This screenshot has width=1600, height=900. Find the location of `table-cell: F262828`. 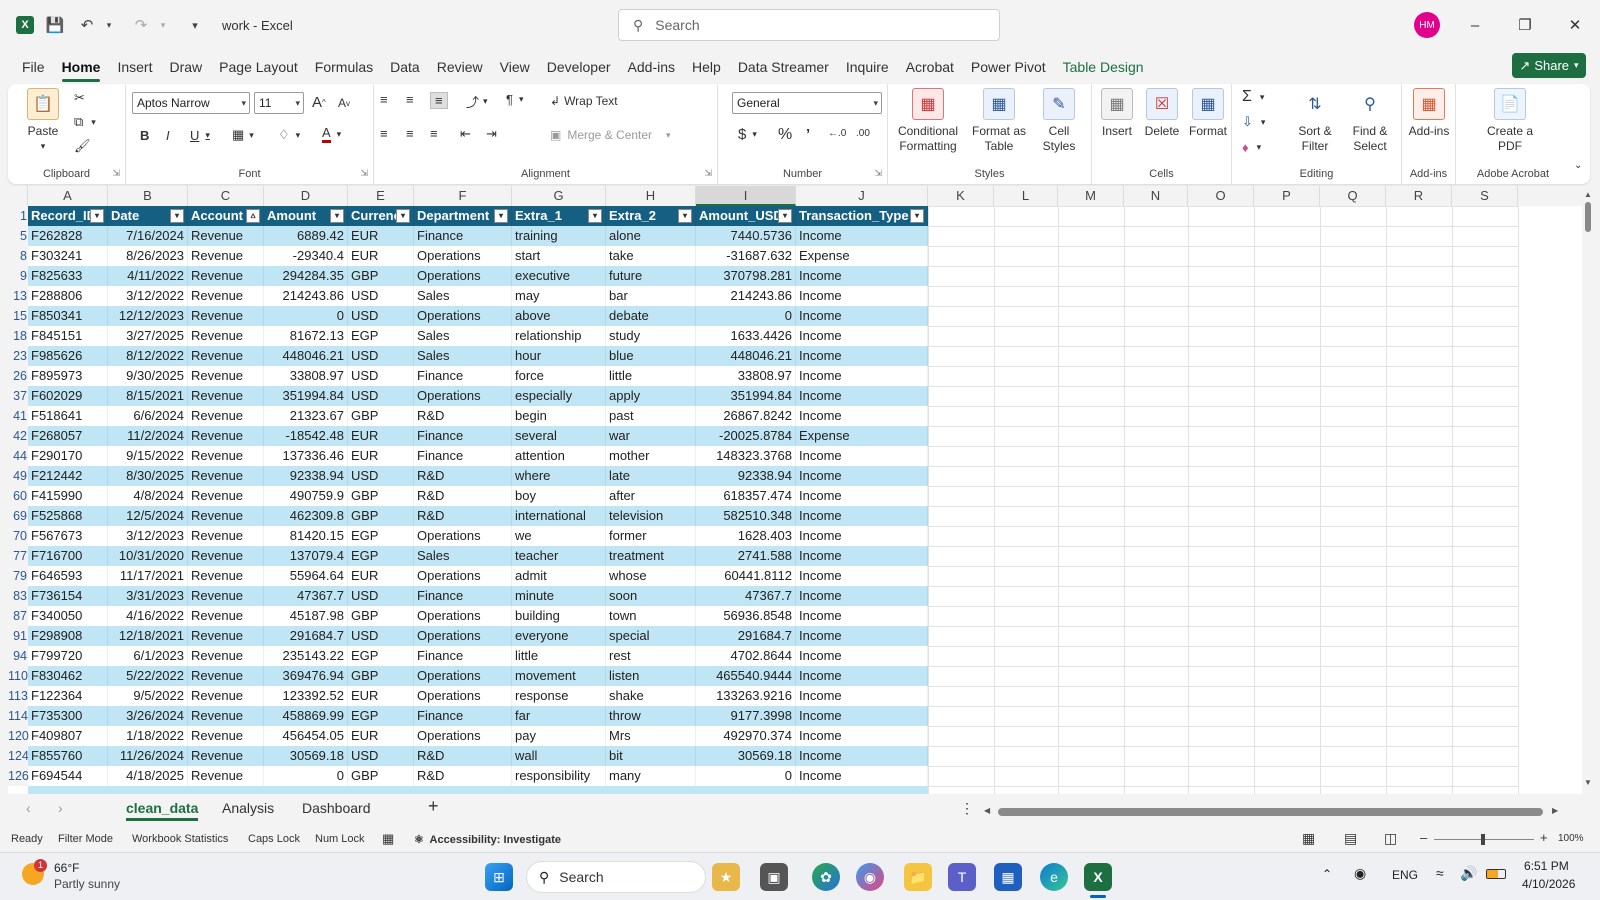

table-cell: F262828 is located at coordinates (68, 236).